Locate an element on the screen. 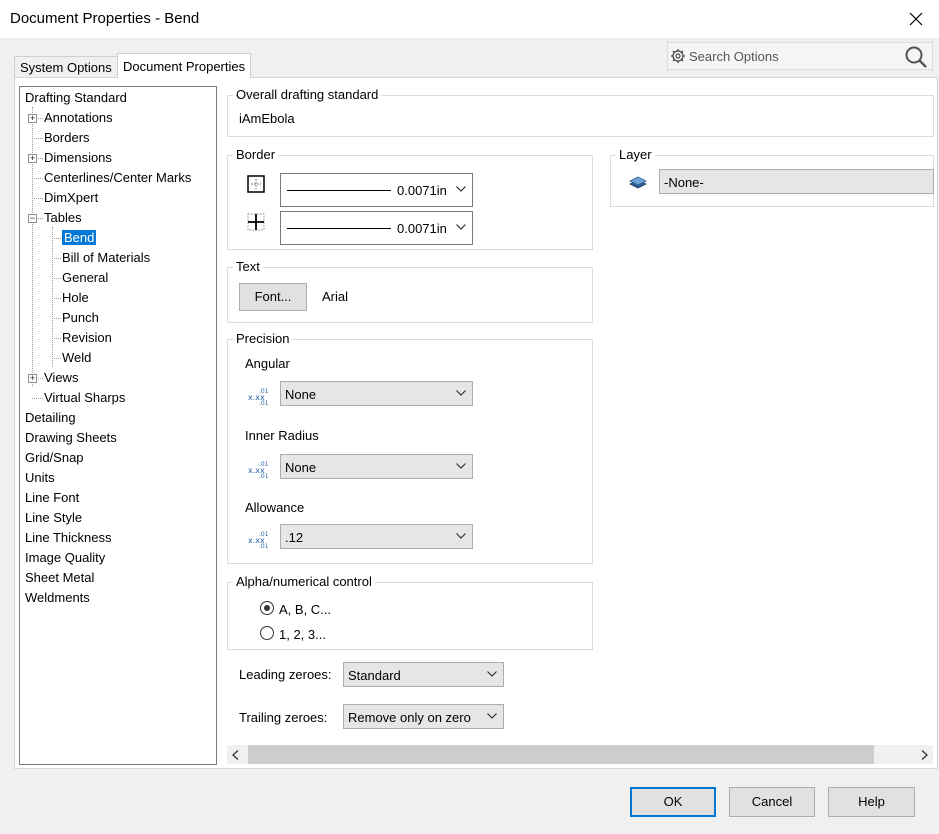 The width and height of the screenshot is (939, 834). allowance-dropdown: .12 is located at coordinates (376, 536).